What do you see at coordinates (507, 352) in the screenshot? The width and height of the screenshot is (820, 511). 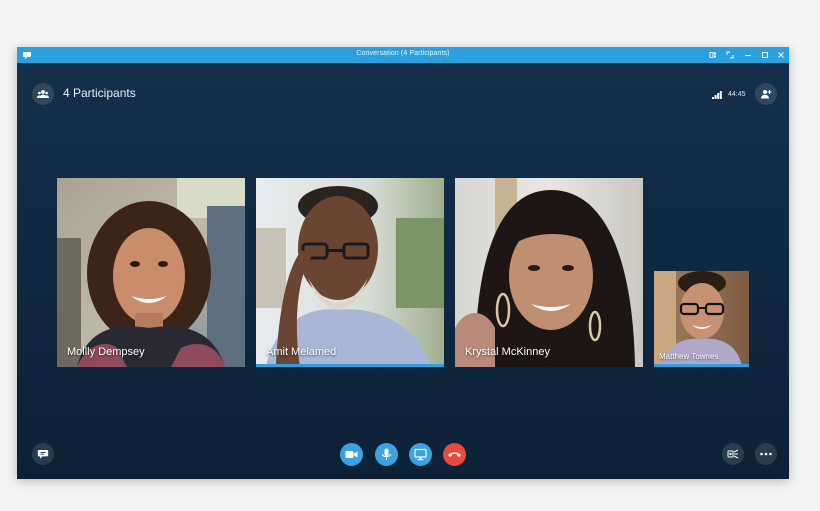 I see `participant-name: Krystal McKinney` at bounding box center [507, 352].